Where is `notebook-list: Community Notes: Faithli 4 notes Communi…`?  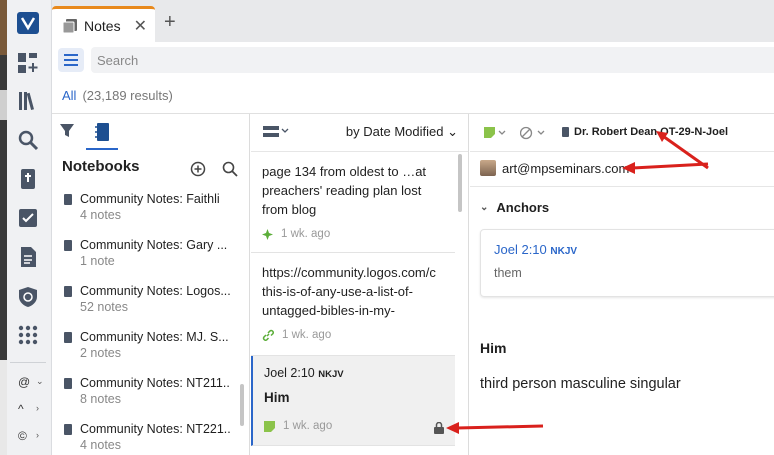 notebook-list: Community Notes: Faithli 4 notes Communi… is located at coordinates (147, 323).